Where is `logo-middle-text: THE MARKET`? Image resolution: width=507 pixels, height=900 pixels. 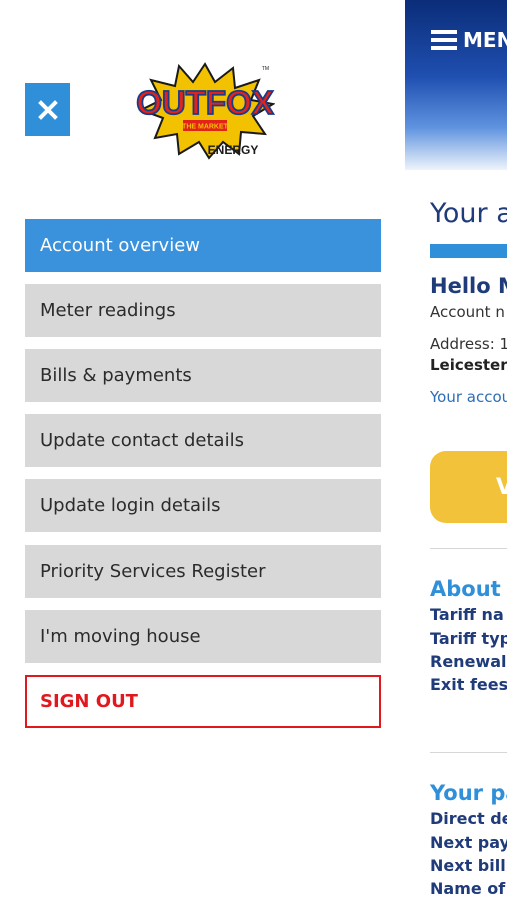
logo-middle-text: THE MARKET is located at coordinates (205, 127).